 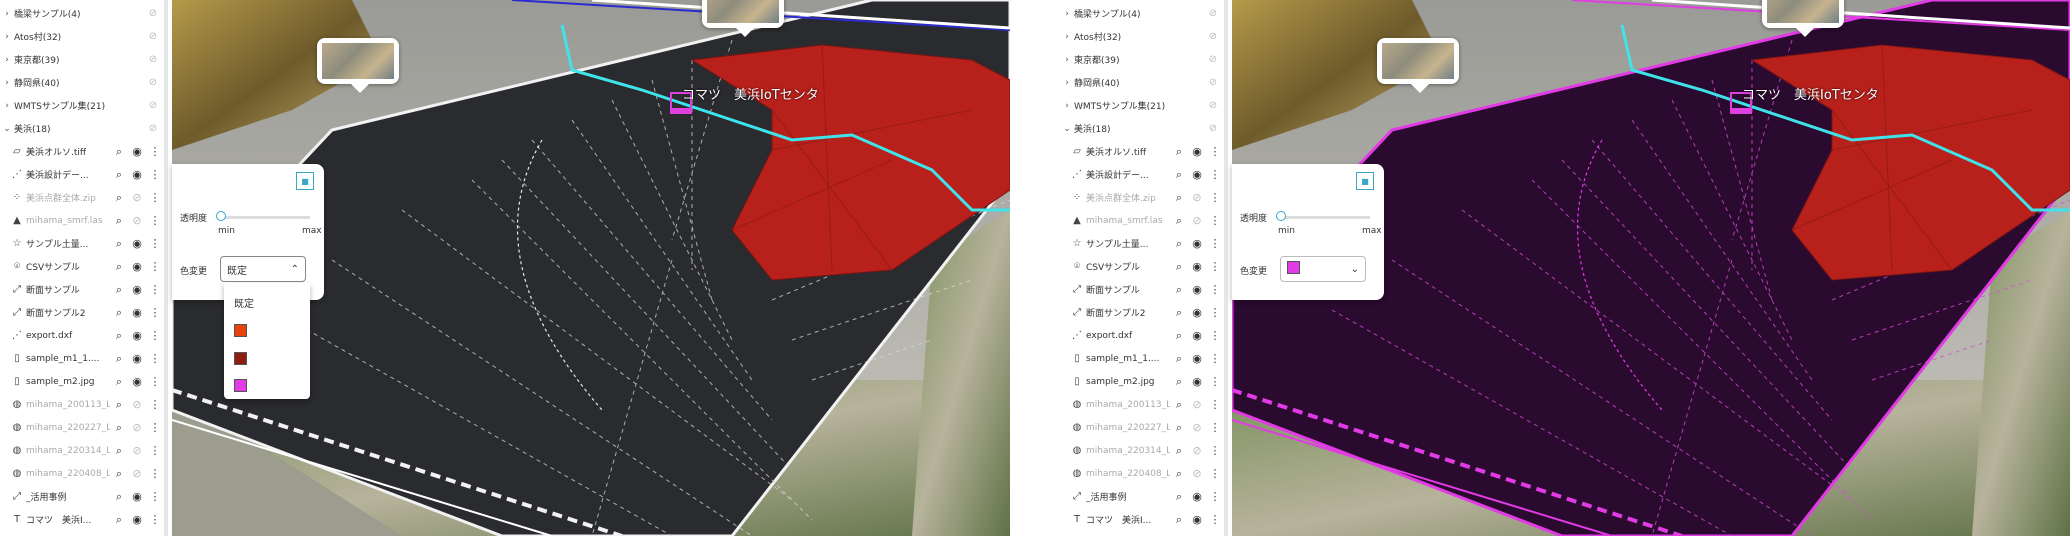 I want to click on layer-row: ◍ mihama_220314_LLV⌕⊘⋮, so click(x=82, y=450).